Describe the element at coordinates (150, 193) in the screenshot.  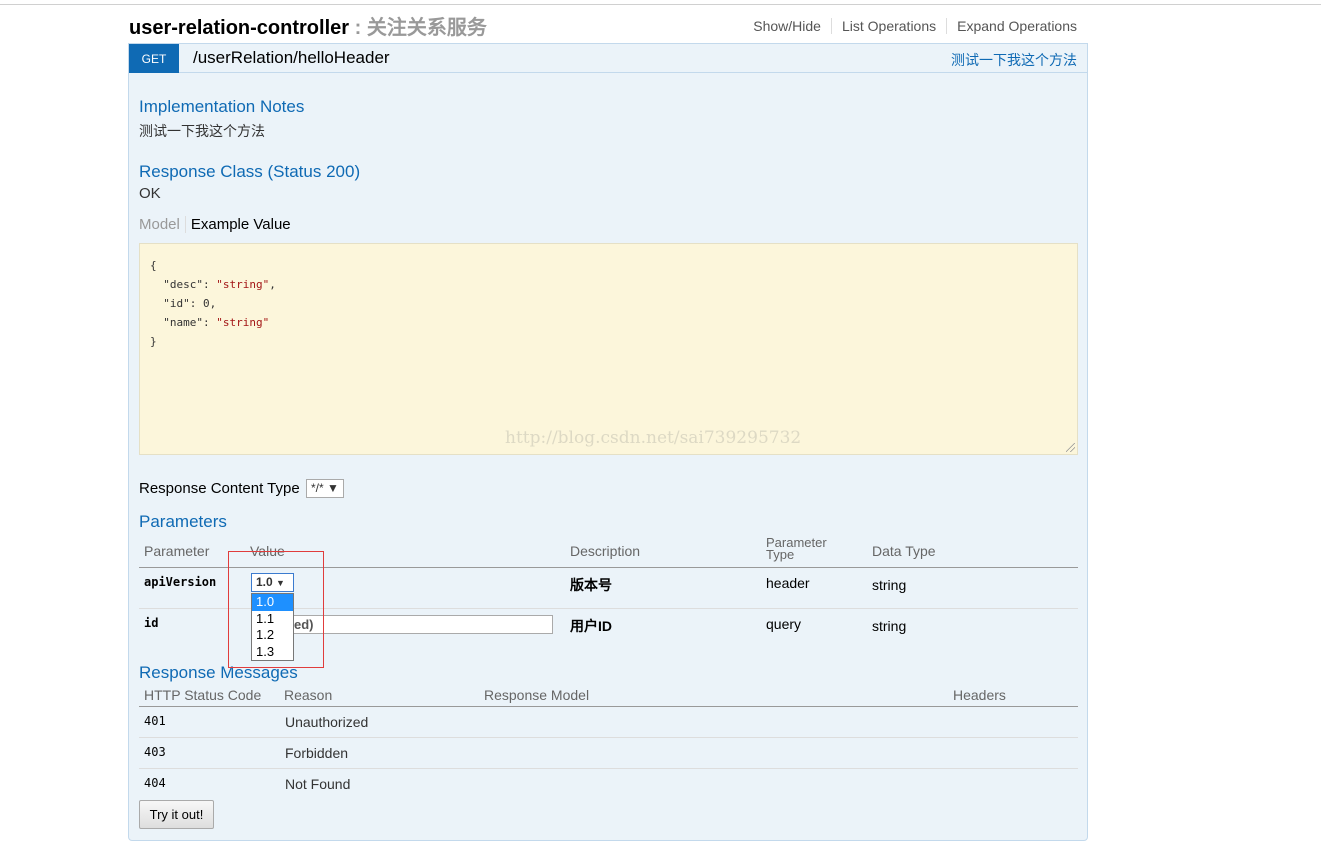
I see `response-class-value: OK` at that location.